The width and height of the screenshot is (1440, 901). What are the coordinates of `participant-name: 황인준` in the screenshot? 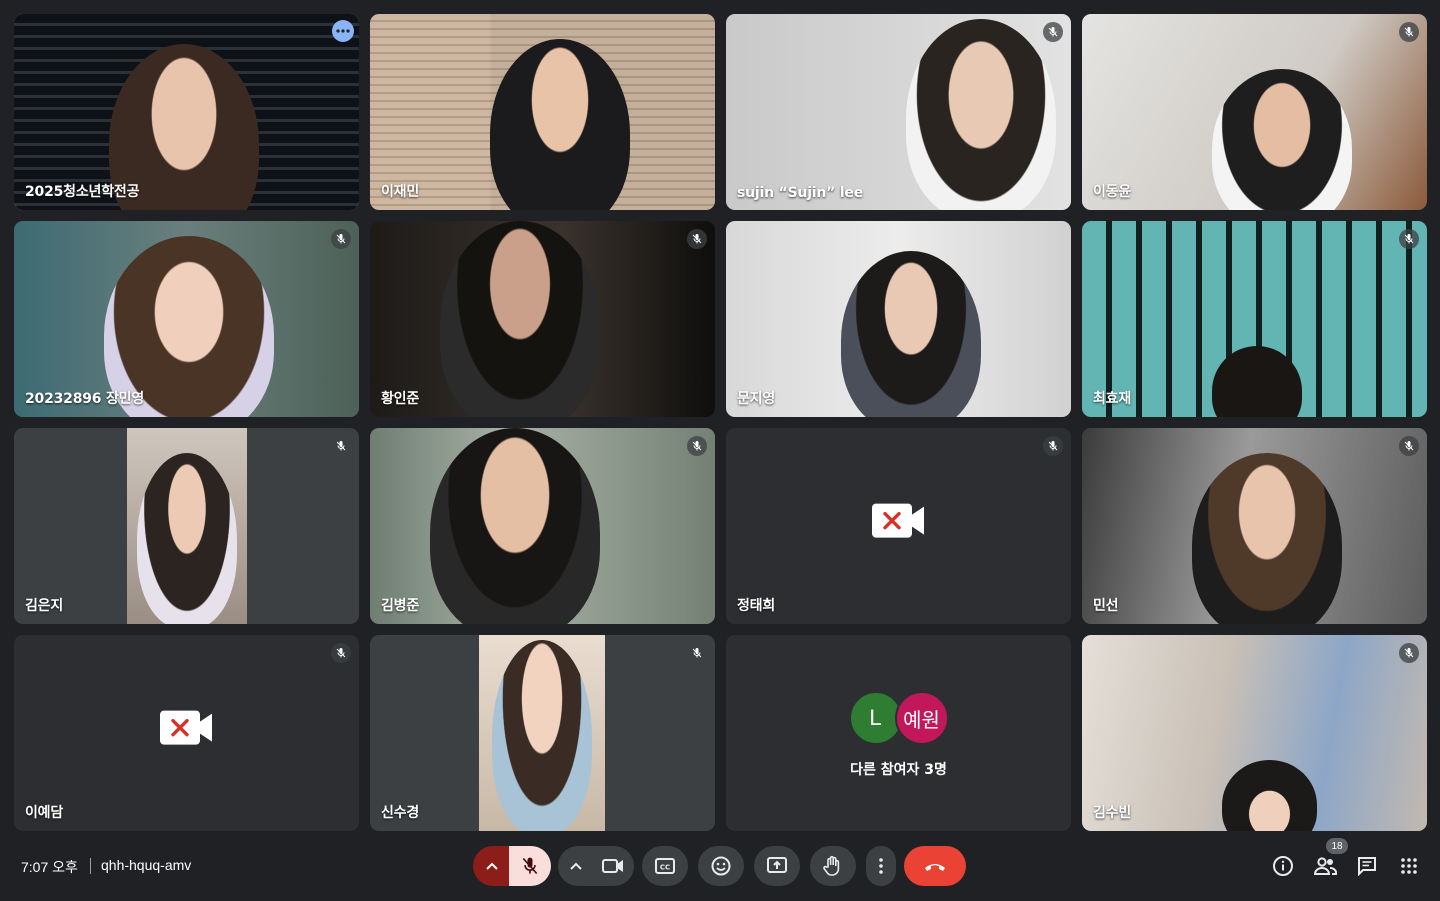 It's located at (400, 399).